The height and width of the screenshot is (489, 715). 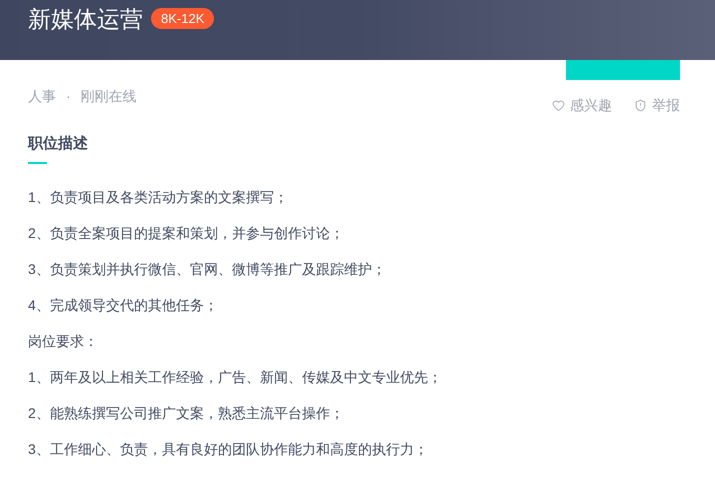 What do you see at coordinates (235, 377) in the screenshot?
I see `description-line: 1、两年及以上相关工作经验，广告、新闻、传媒及中文专业优先；` at bounding box center [235, 377].